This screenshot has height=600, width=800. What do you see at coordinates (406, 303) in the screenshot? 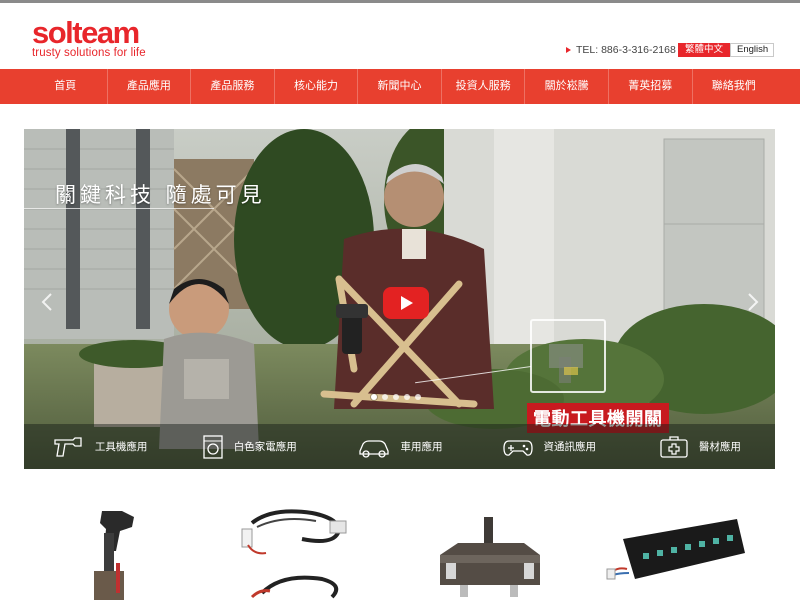
I see `video-play-button` at bounding box center [406, 303].